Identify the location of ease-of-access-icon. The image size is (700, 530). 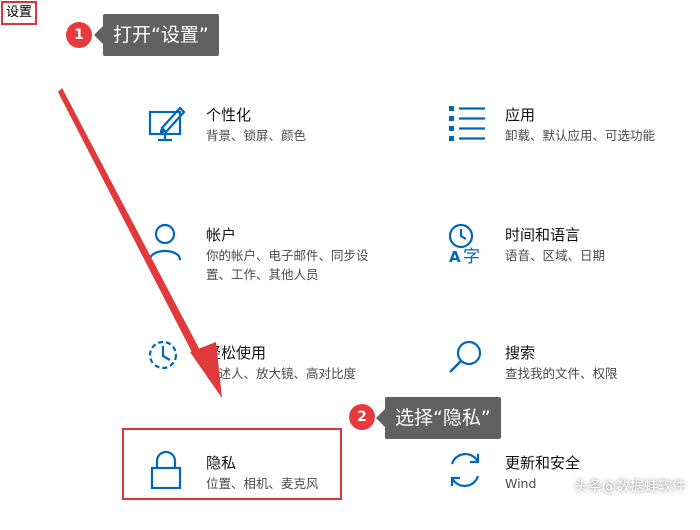
(163, 355).